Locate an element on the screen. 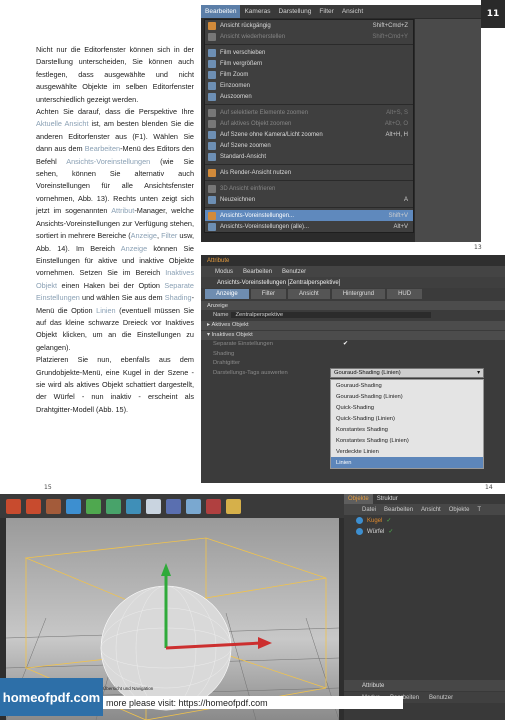 This screenshot has height=720, width=505. tab-anzeige: Anzeige is located at coordinates (227, 294).